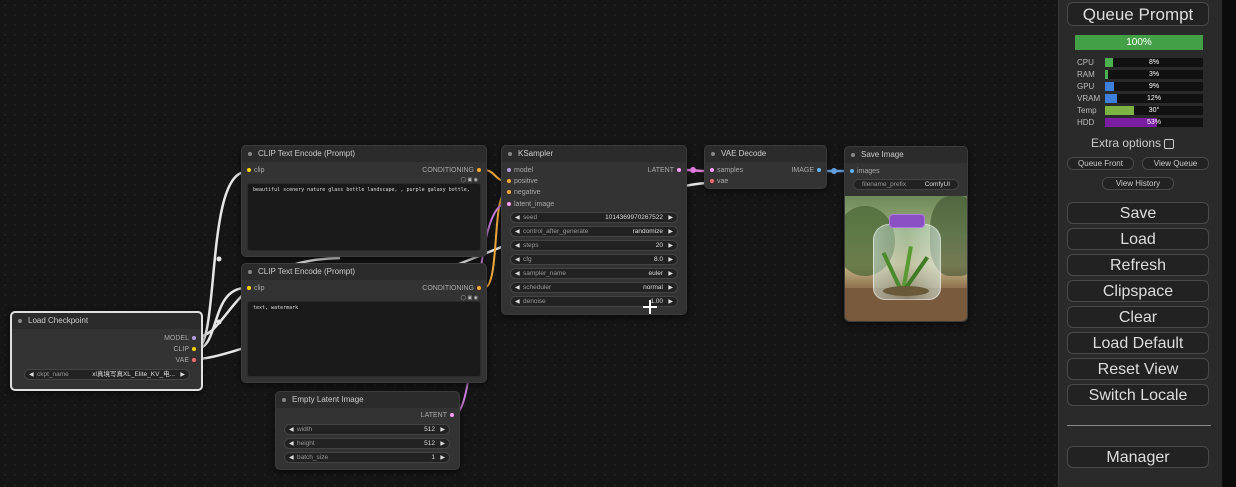 This screenshot has width=1236, height=487. Describe the element at coordinates (106, 321) in the screenshot. I see `node-header: Load Checkpoint` at that location.